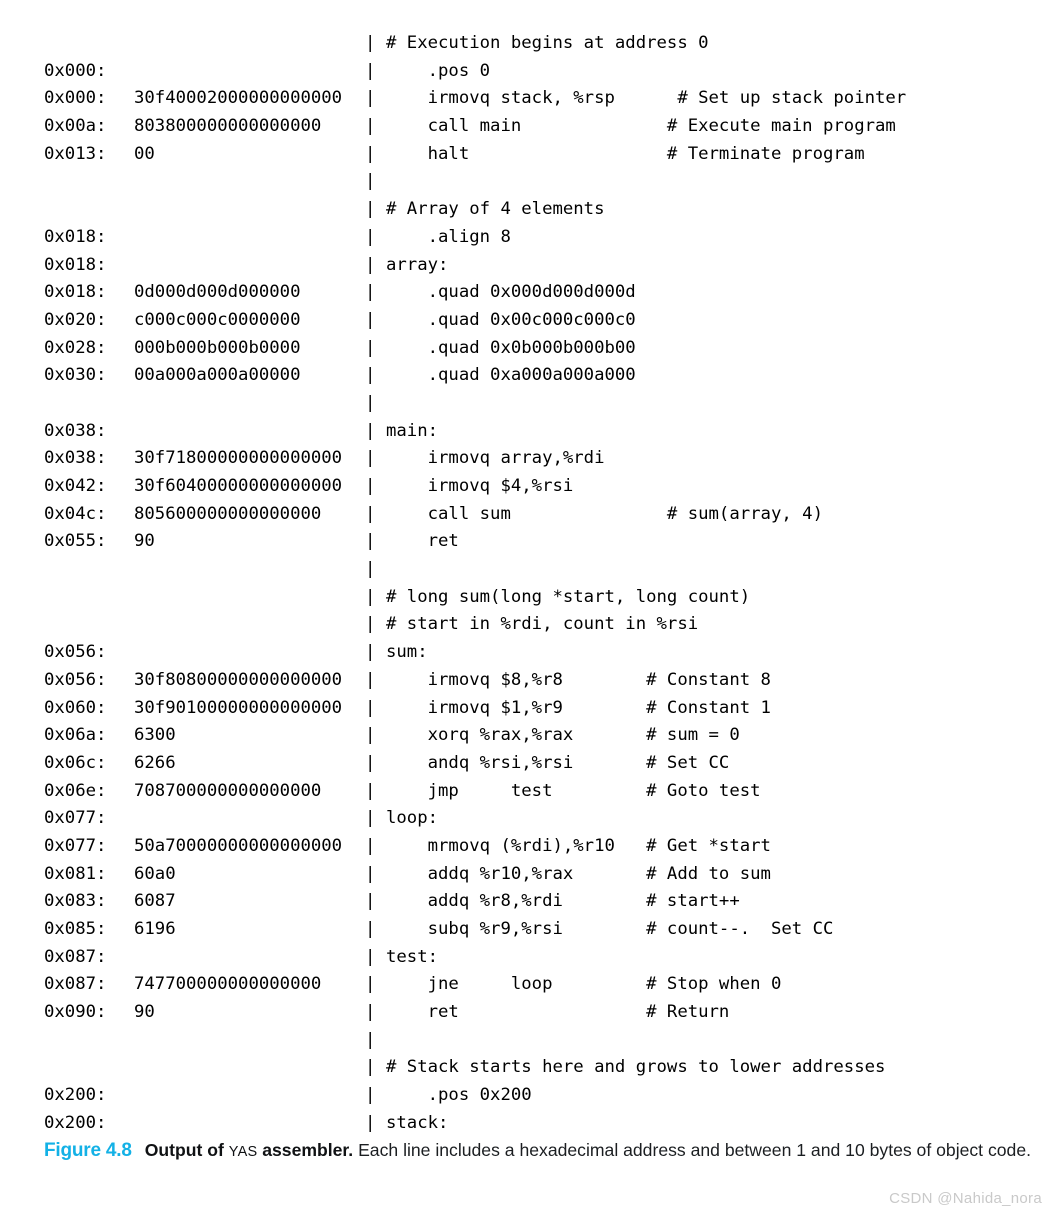 This screenshot has width=1058, height=1220. What do you see at coordinates (578, 845) in the screenshot?
I see `line-source-text: mrmovq (%rdi),%r10 # Get *start` at bounding box center [578, 845].